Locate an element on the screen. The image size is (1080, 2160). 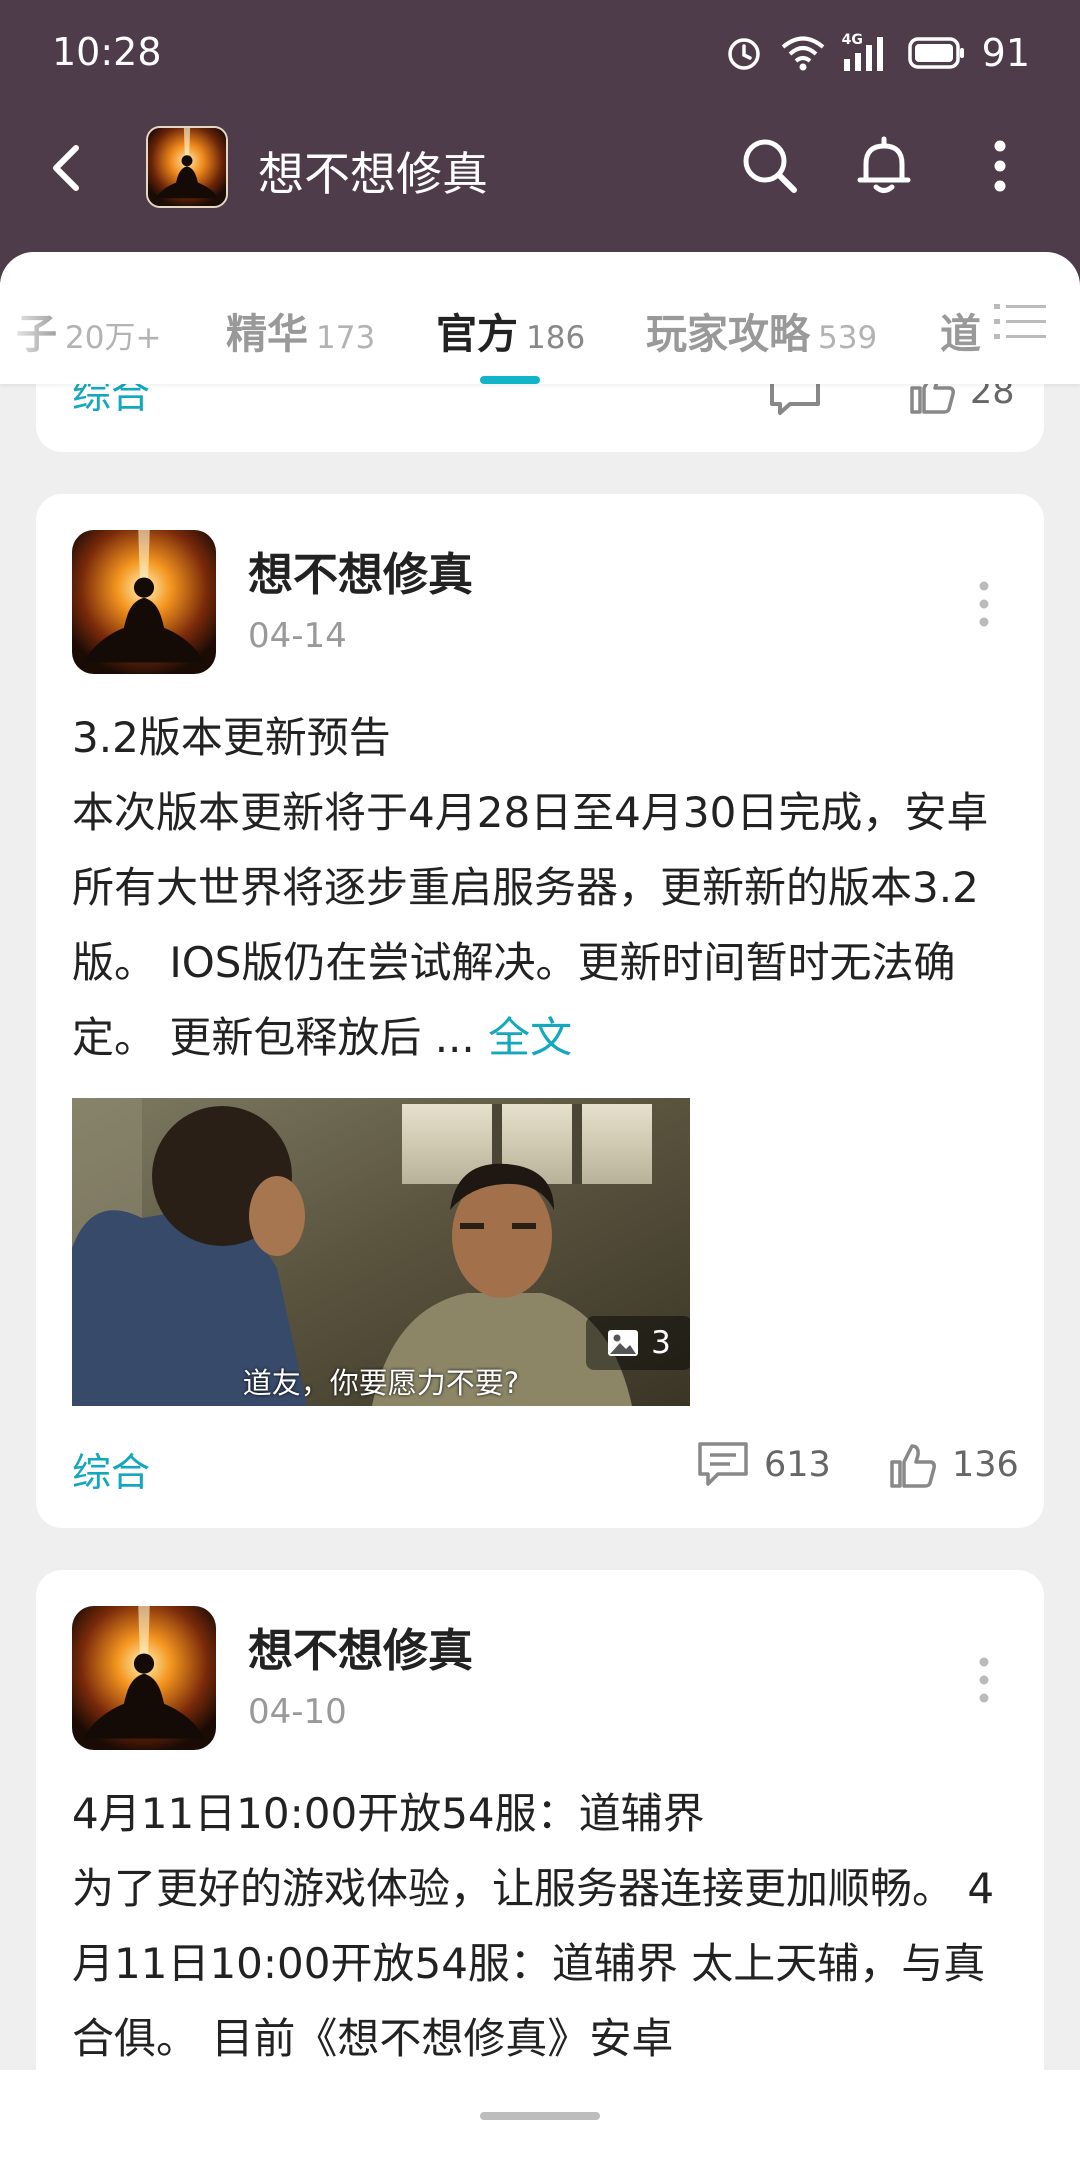
image-icon is located at coordinates (623, 1343).